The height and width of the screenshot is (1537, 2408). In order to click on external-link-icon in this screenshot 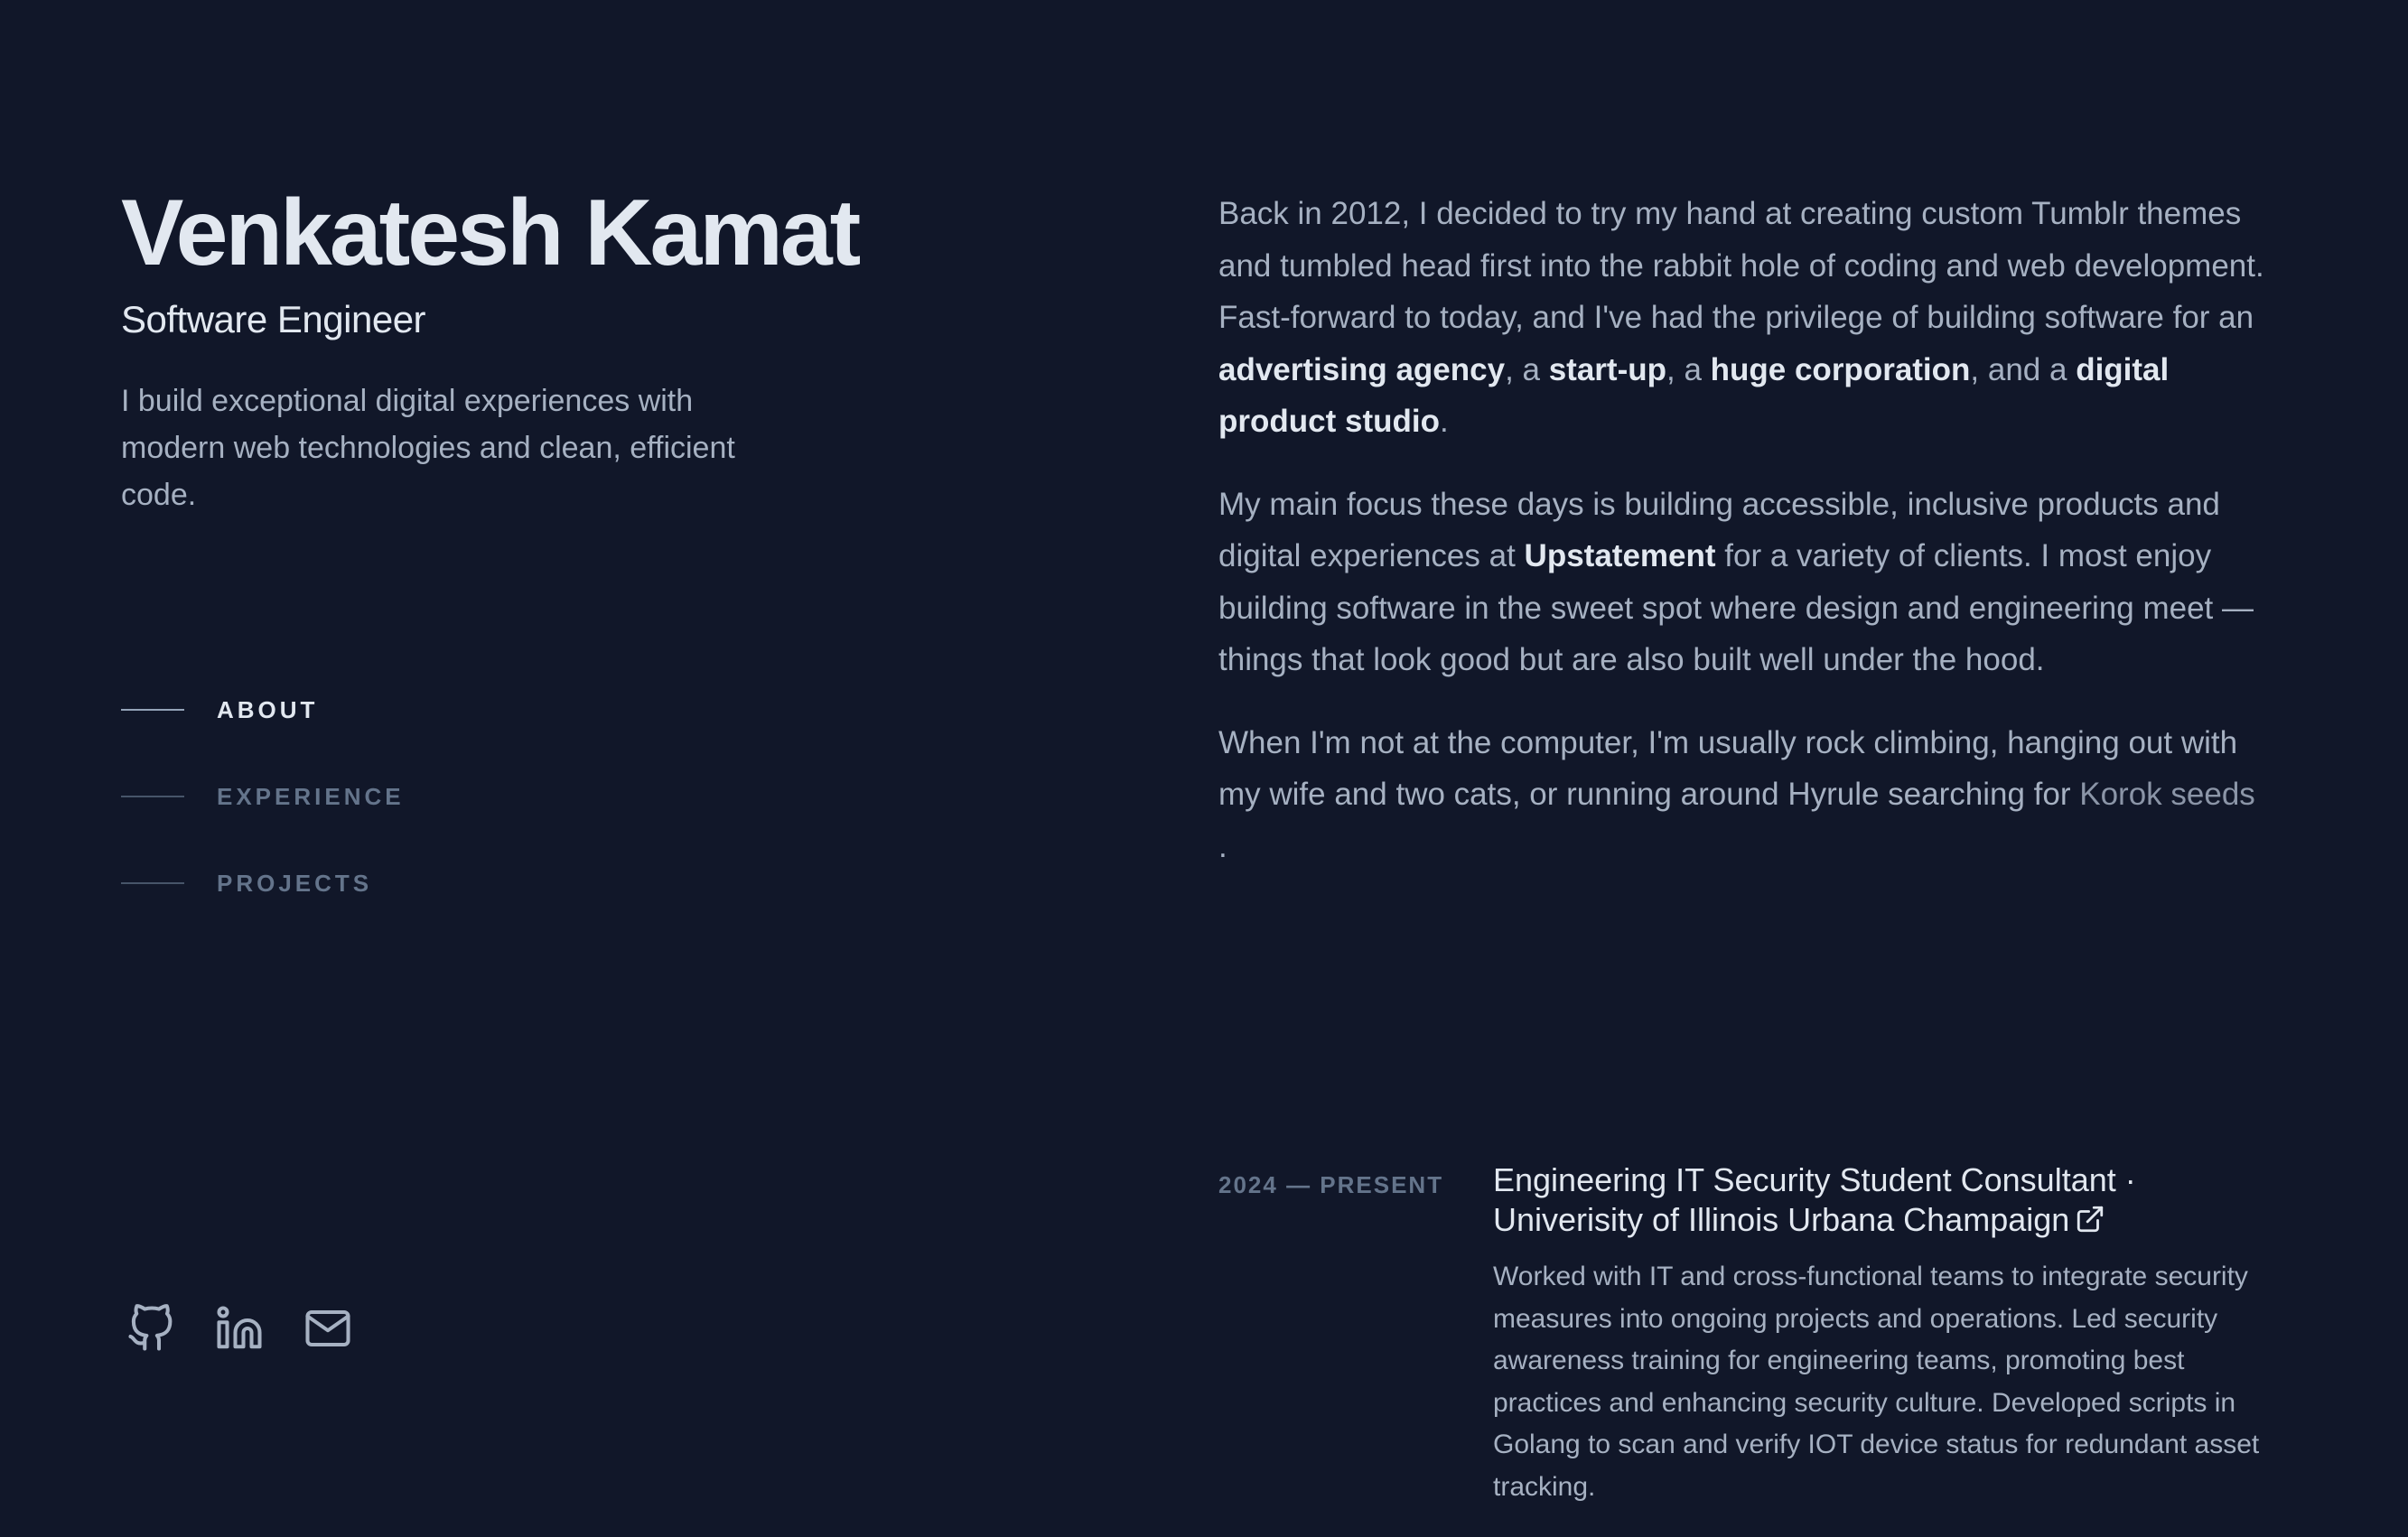, I will do `click(2090, 1219)`.